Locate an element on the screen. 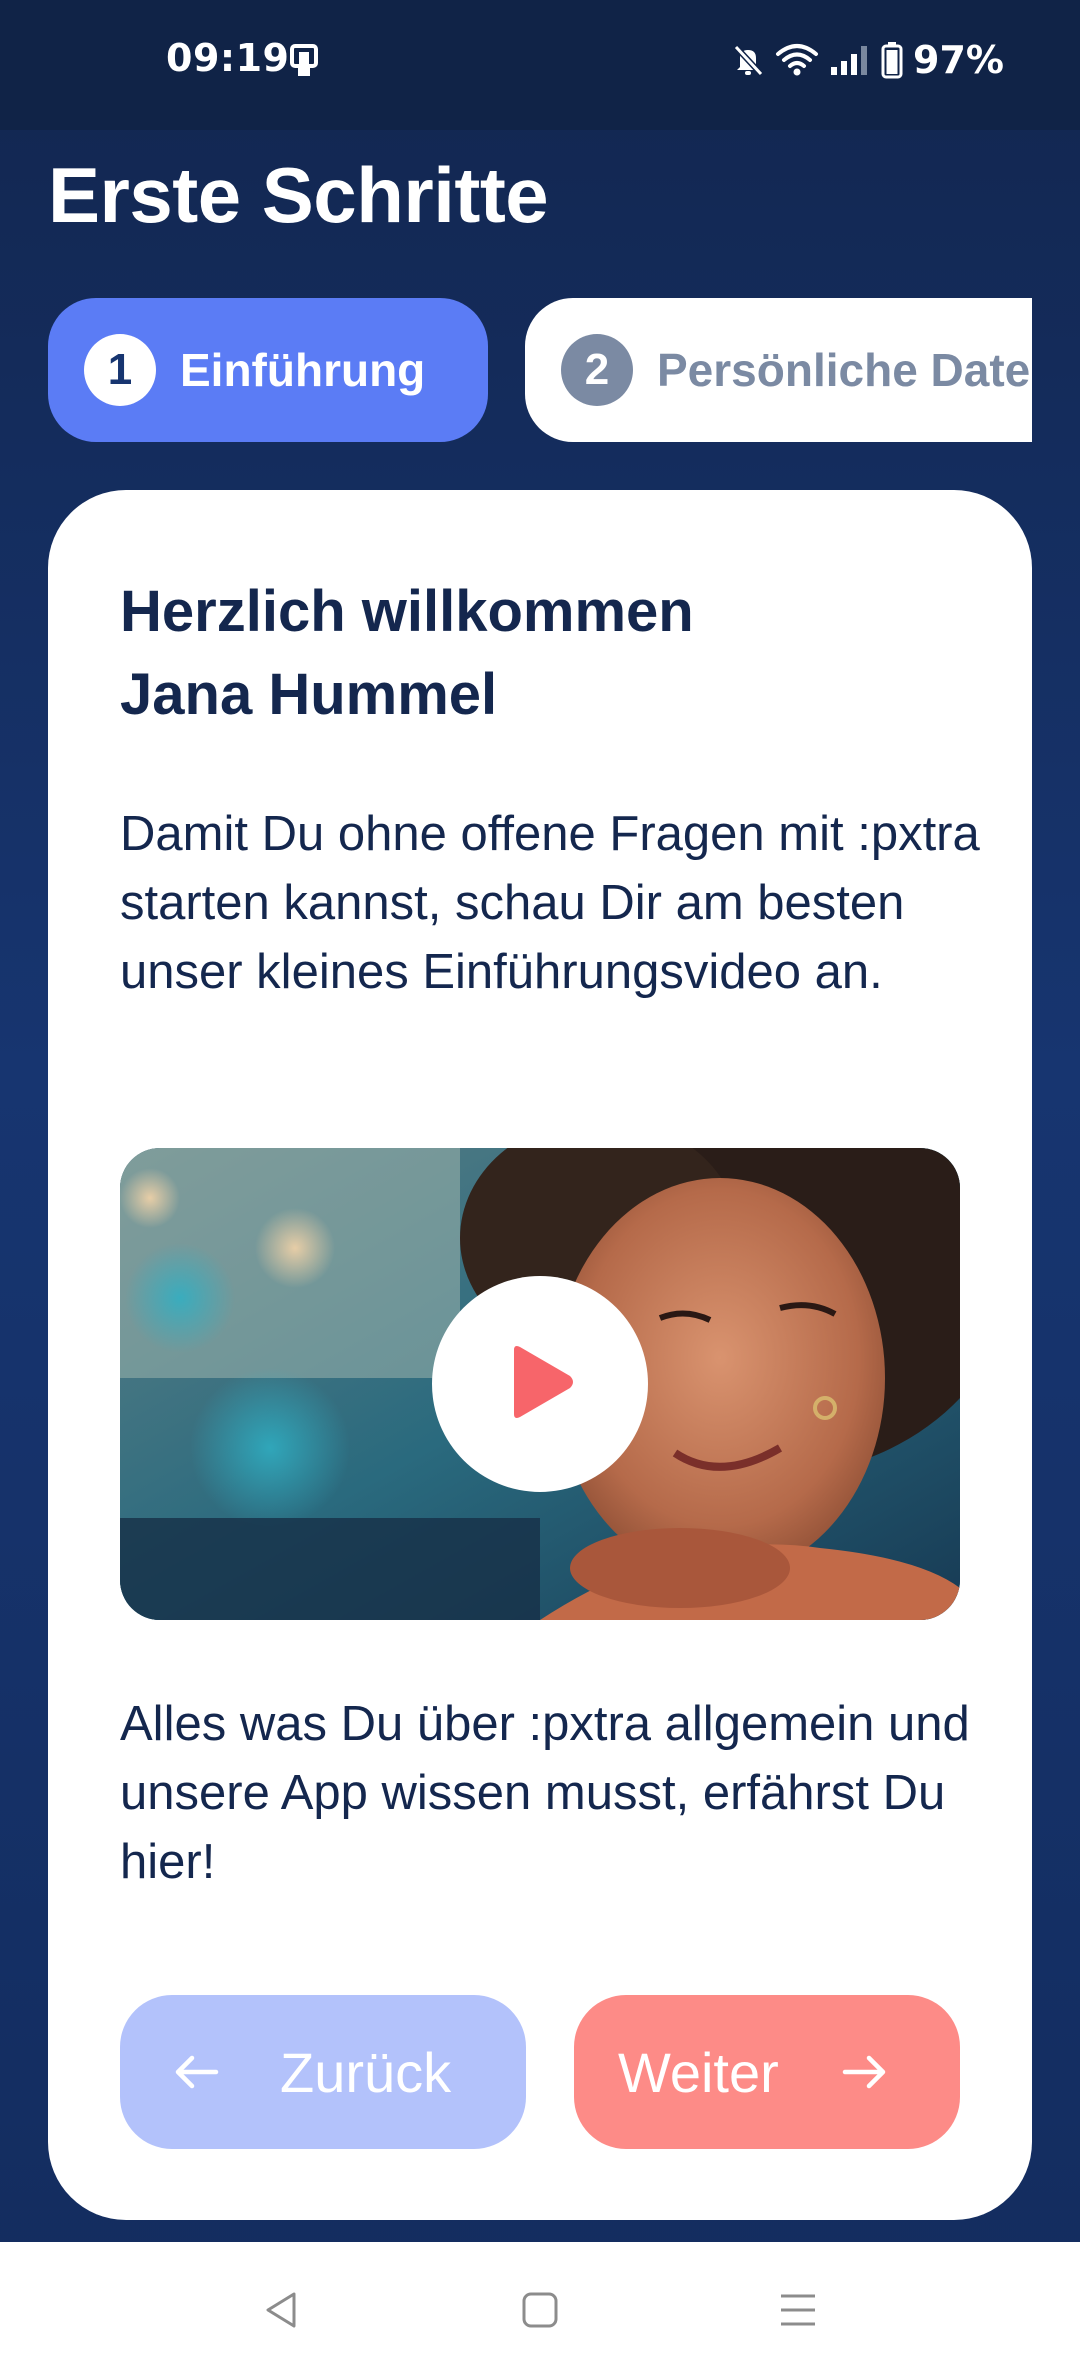 The width and height of the screenshot is (1080, 2376). back-icon is located at coordinates (282, 2310).